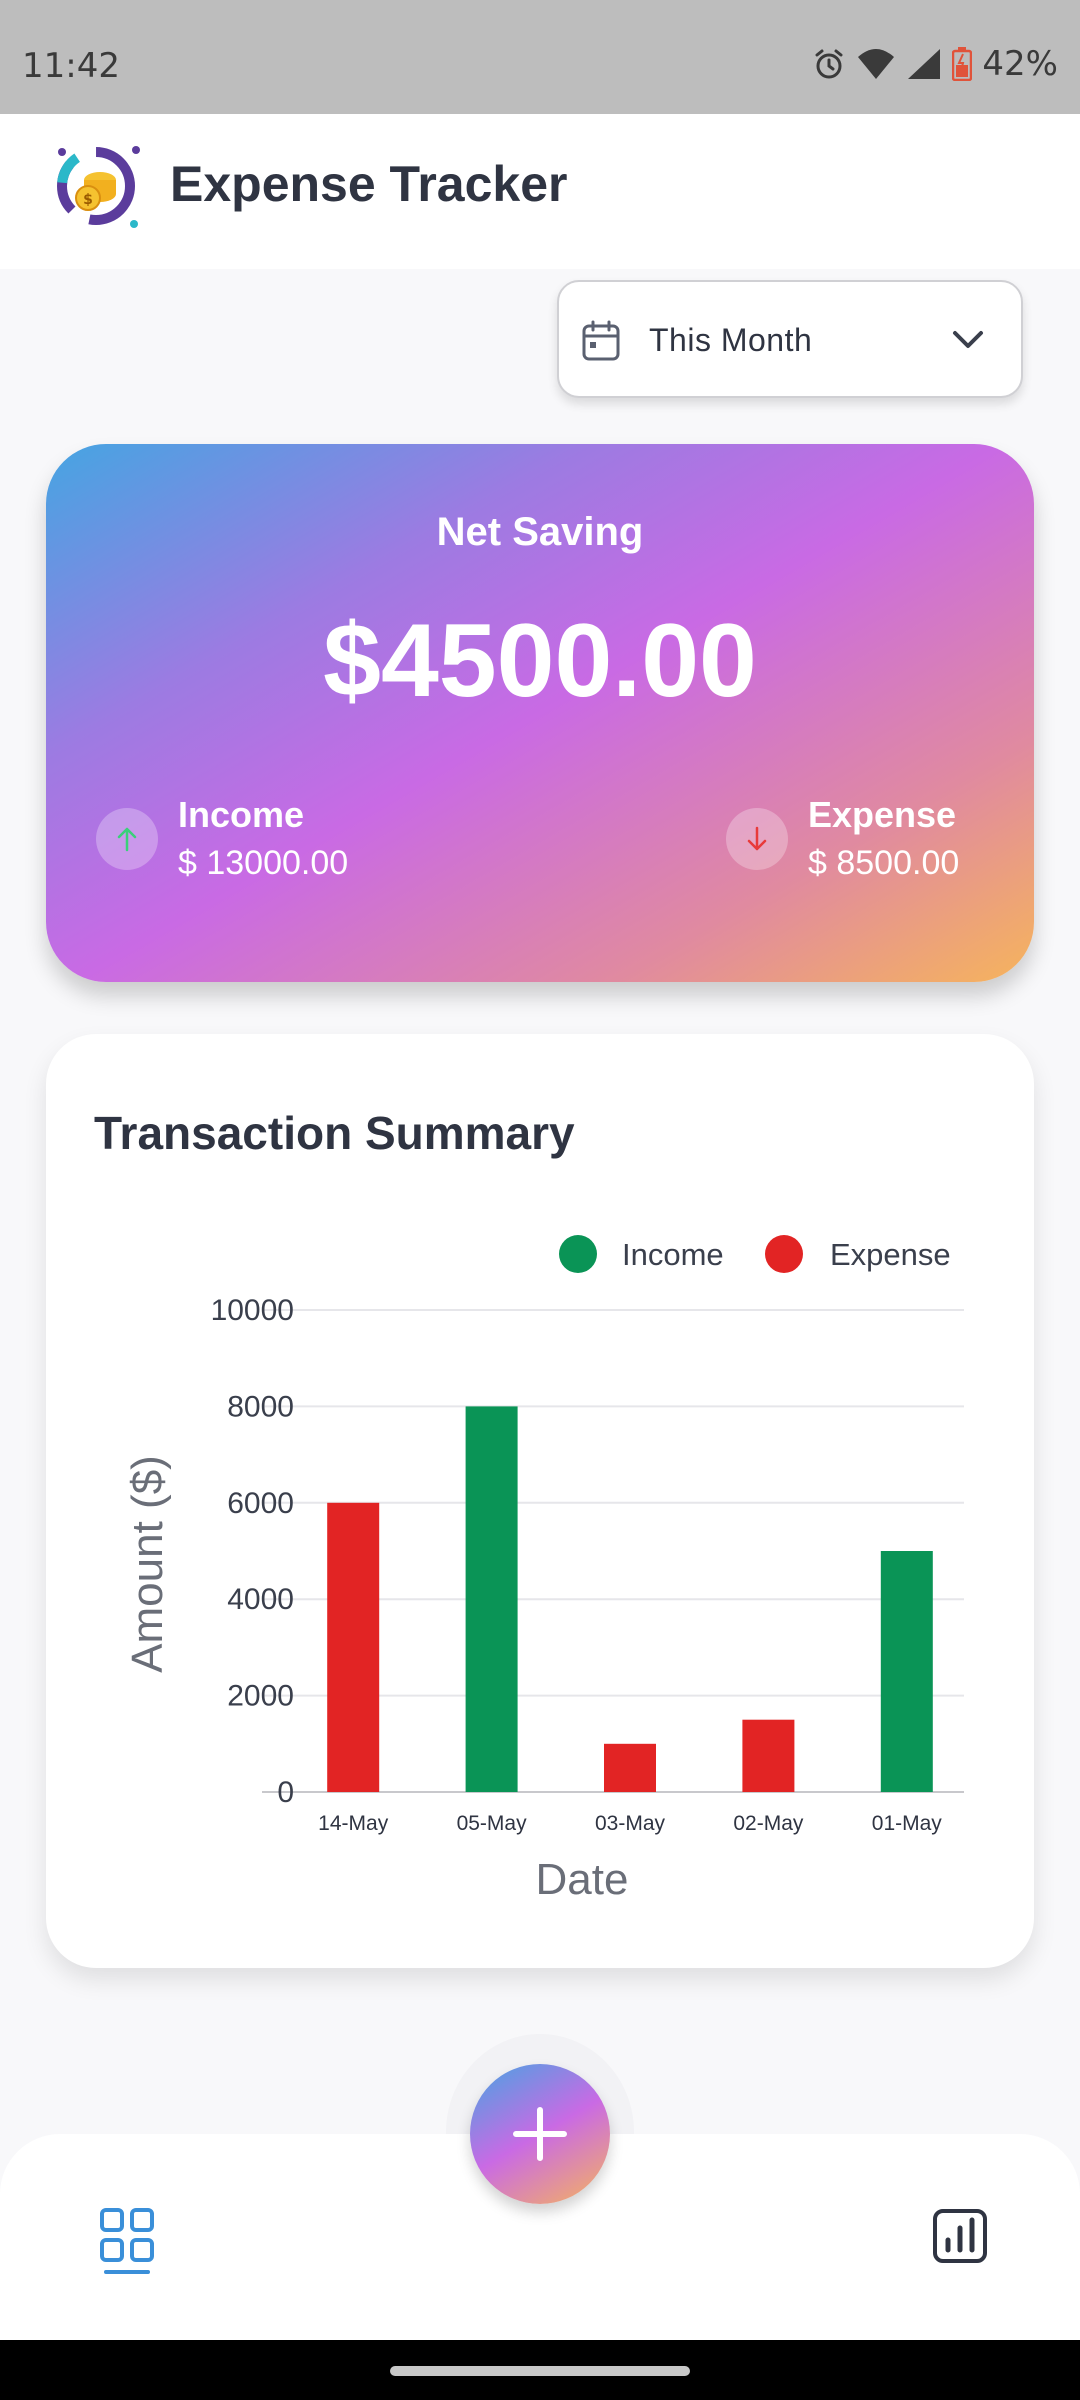 This screenshot has height=2400, width=1080. I want to click on net-saving-title: Net Saving, so click(540, 532).